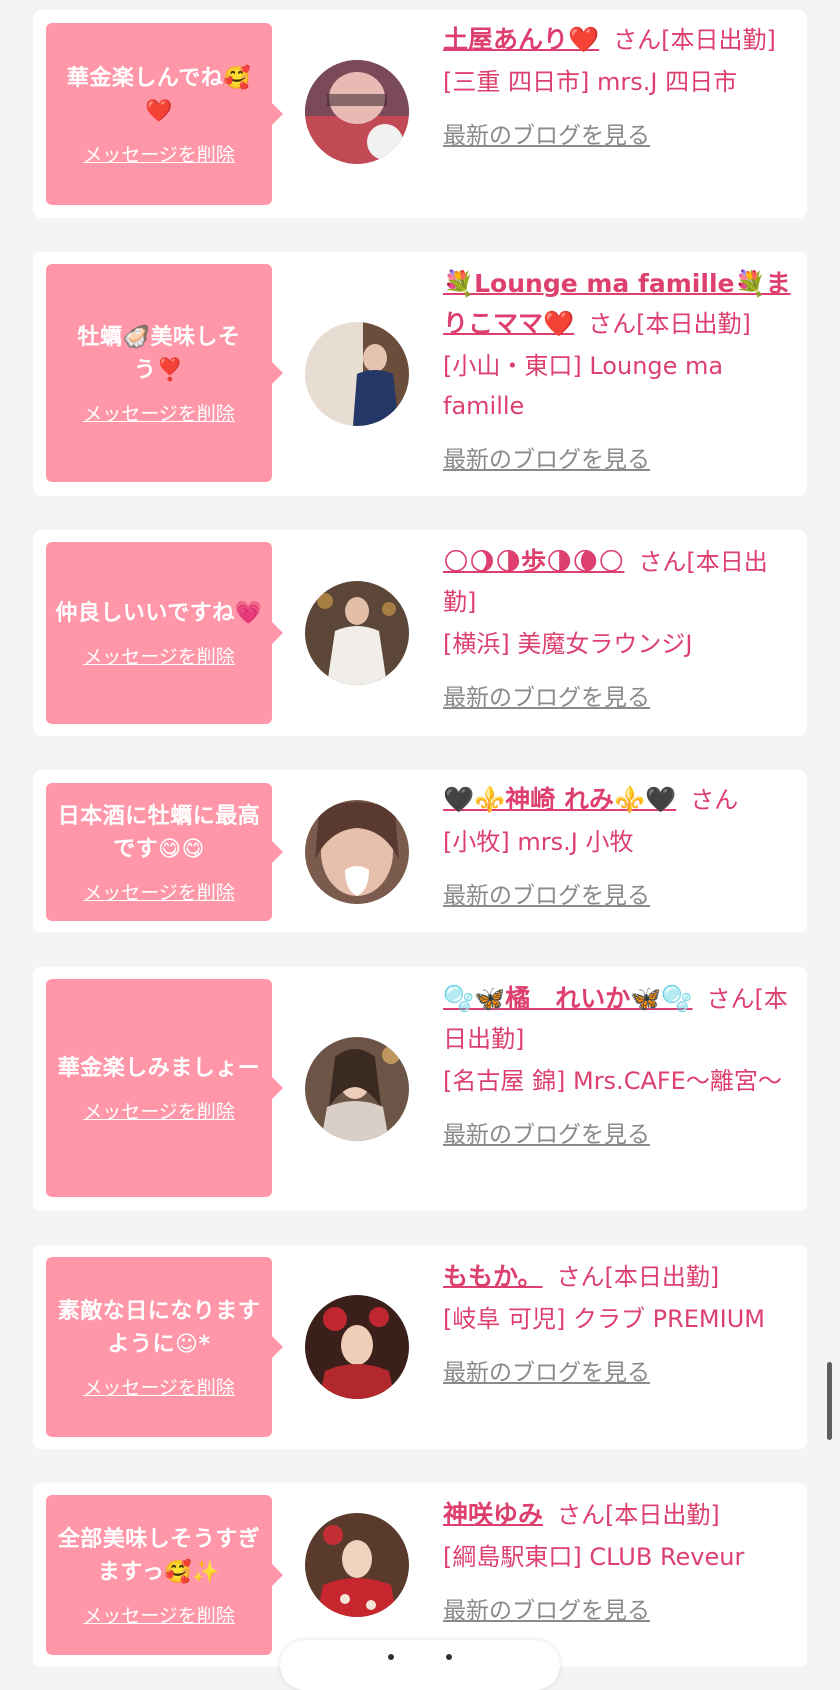  What do you see at coordinates (829, 1401) in the screenshot?
I see `scrollbar` at bounding box center [829, 1401].